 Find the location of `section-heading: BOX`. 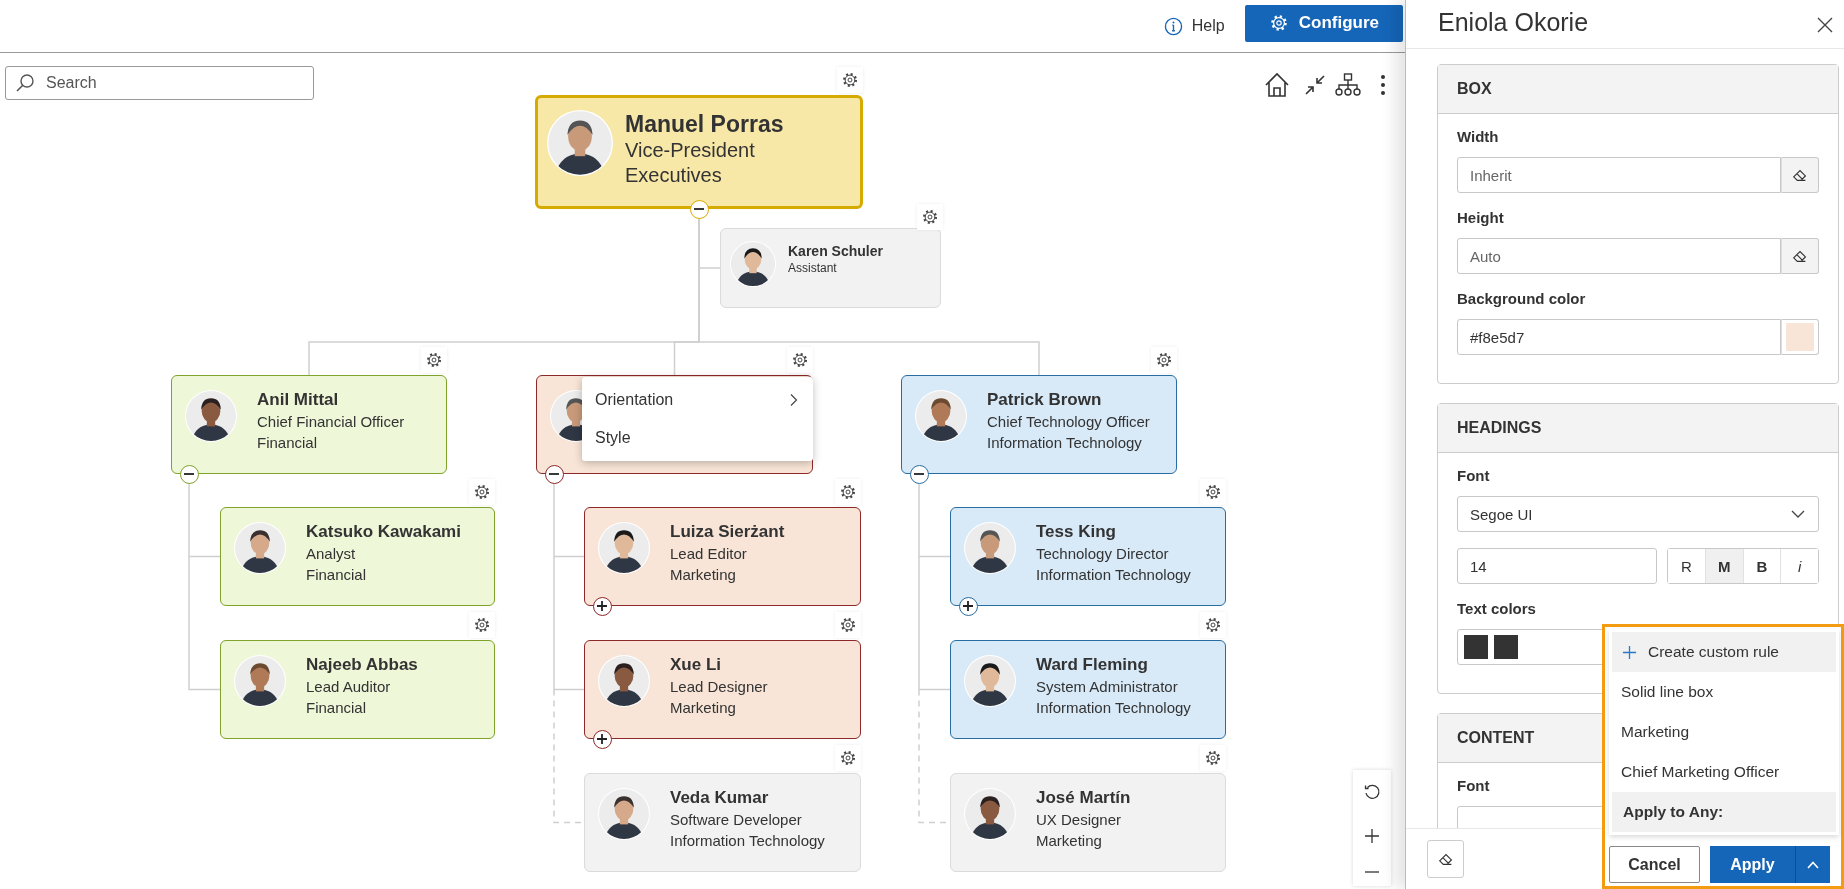

section-heading: BOX is located at coordinates (1638, 89).